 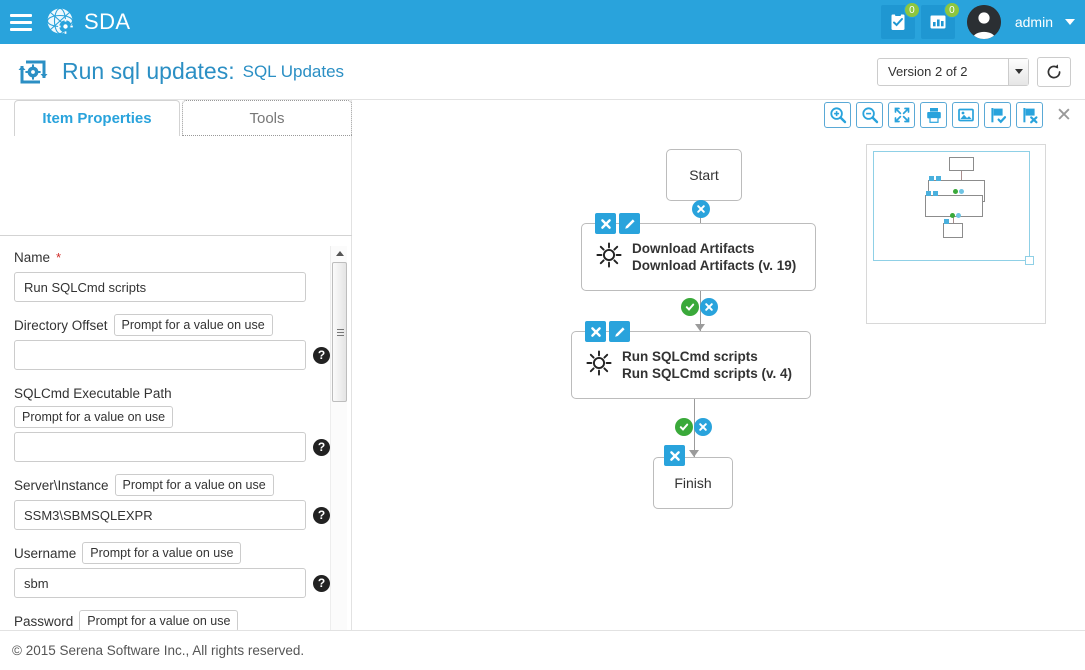 I want to click on field-name: Name *, so click(x=176, y=274).